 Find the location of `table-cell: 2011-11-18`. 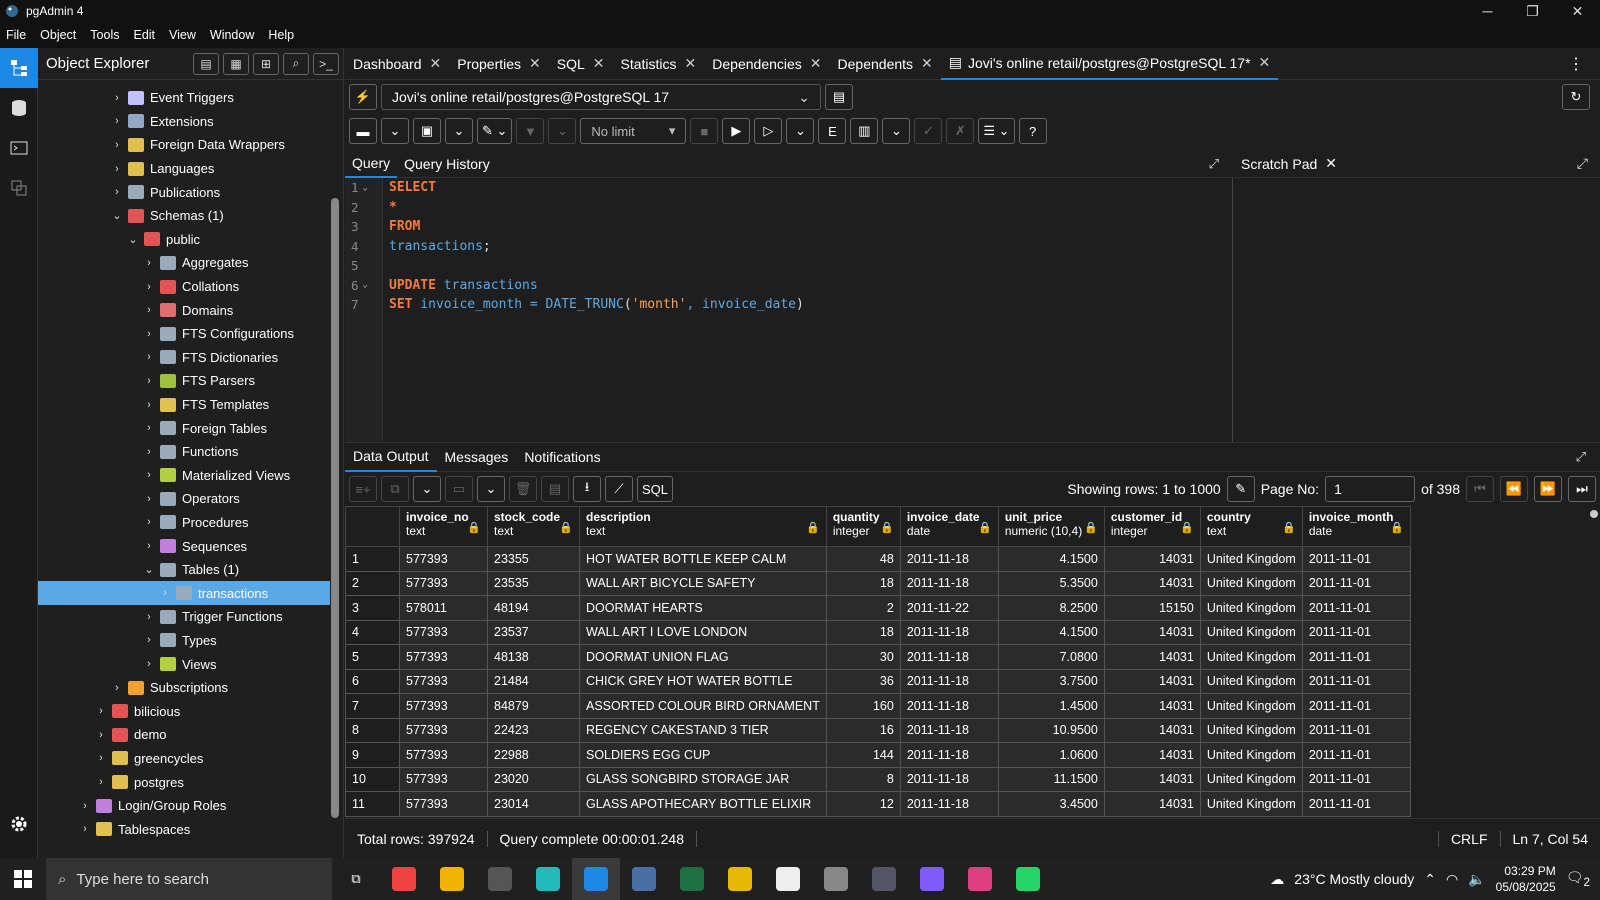

table-cell: 2011-11-18 is located at coordinates (949, 559).